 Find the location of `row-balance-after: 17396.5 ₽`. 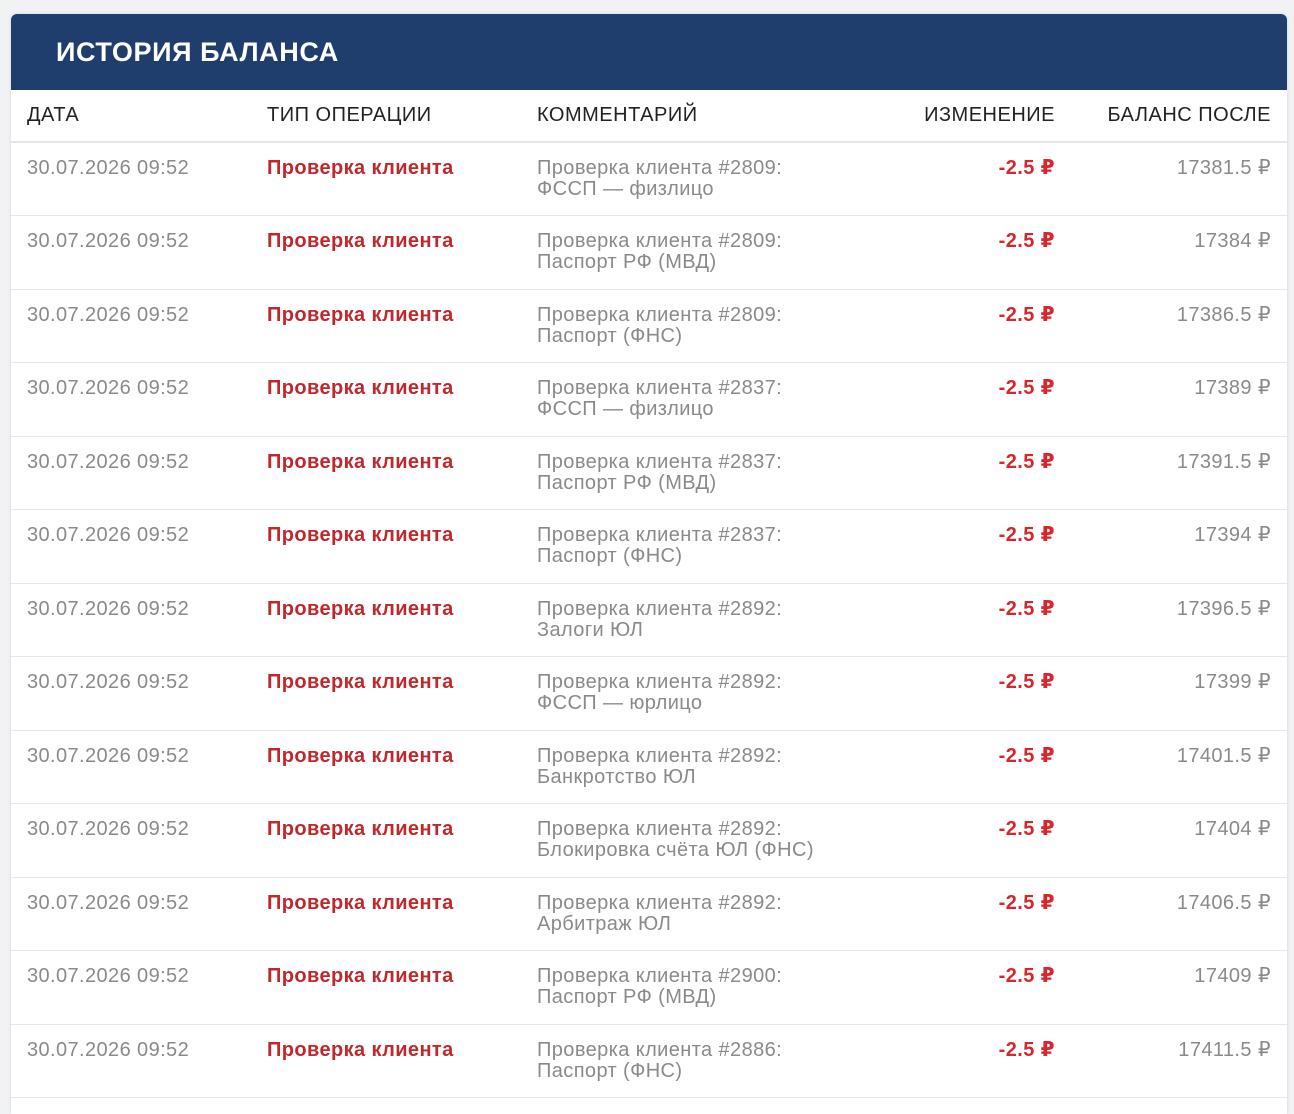

row-balance-after: 17396.5 ₽ is located at coordinates (1179, 620).